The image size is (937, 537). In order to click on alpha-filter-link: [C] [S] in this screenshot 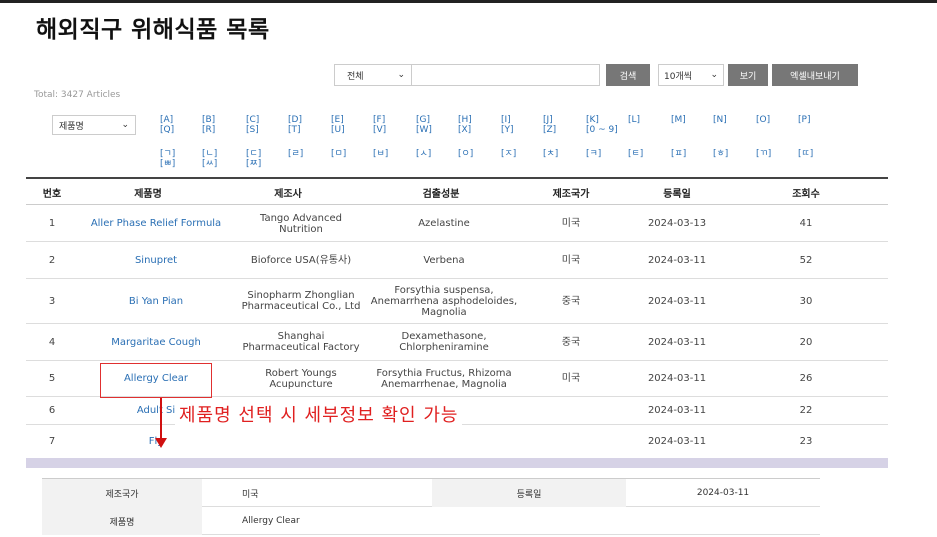, I will do `click(252, 125)`.